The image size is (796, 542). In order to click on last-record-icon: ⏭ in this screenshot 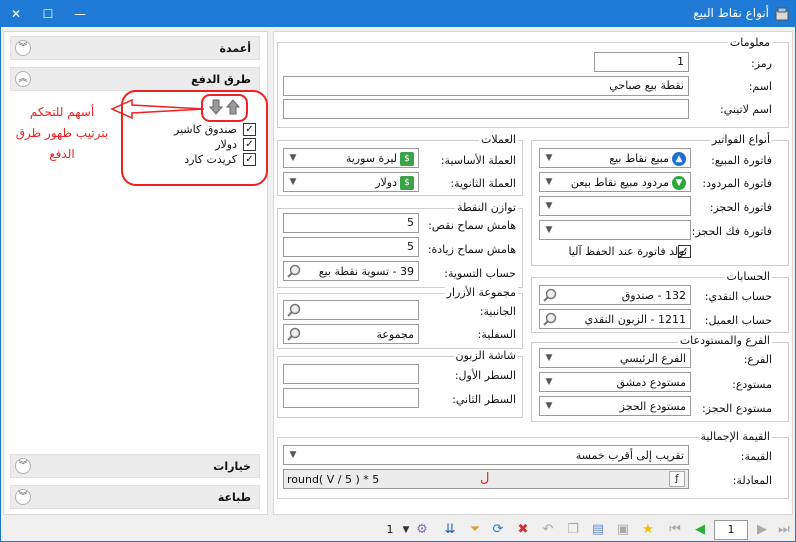, I will do `click(784, 530)`.